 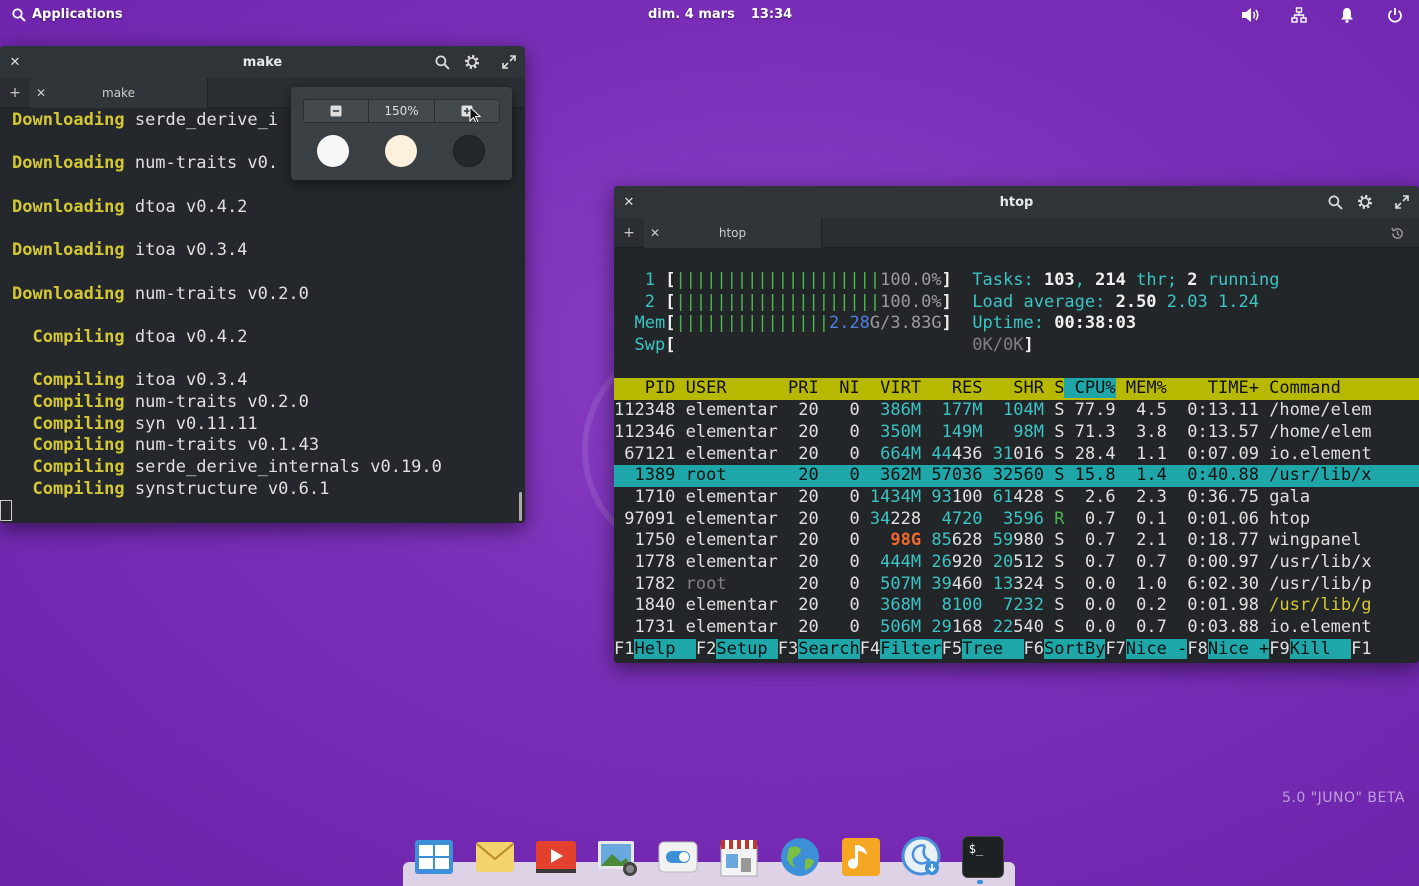 What do you see at coordinates (1090, 388) in the screenshot?
I see `column-header-cpu: CPU%` at bounding box center [1090, 388].